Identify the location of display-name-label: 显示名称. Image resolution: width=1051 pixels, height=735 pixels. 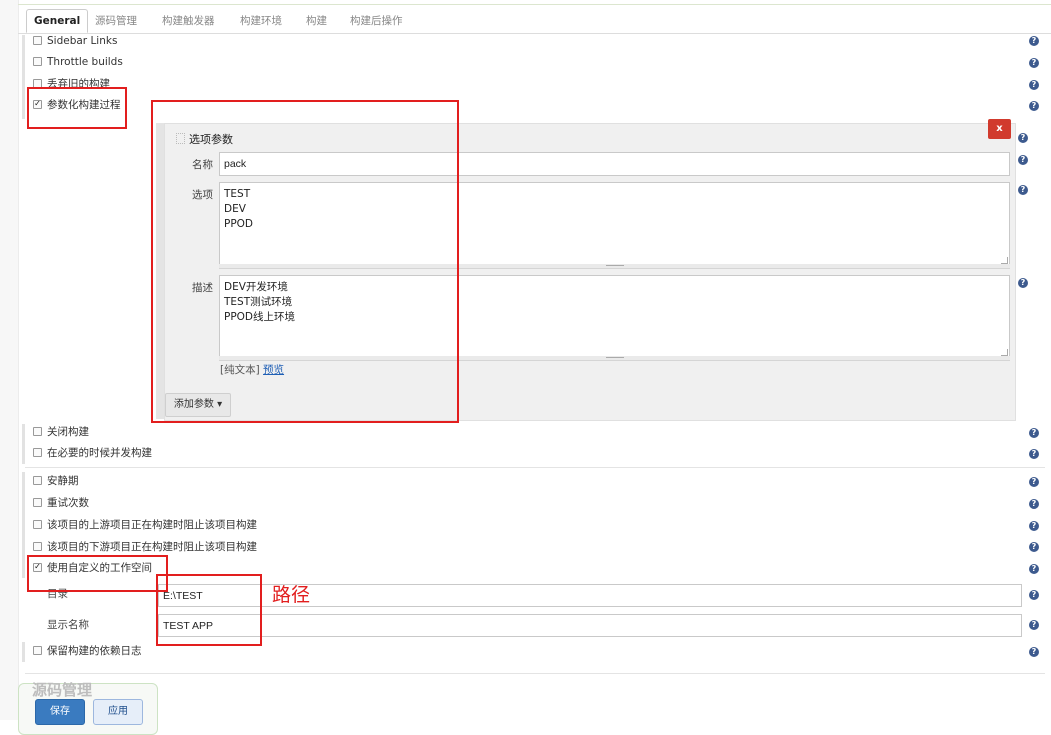
(68, 625).